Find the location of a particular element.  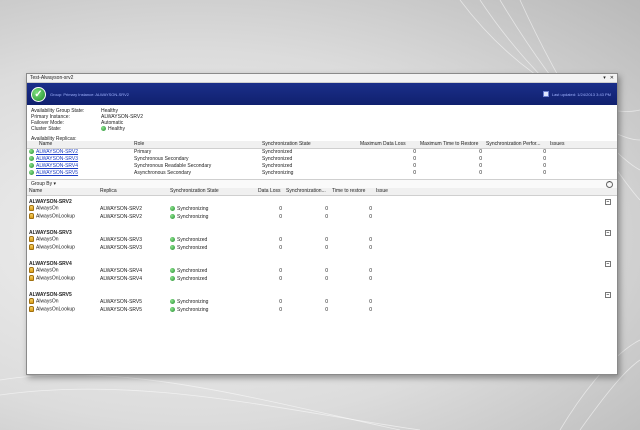

column-header: Issues is located at coordinates (582, 145).